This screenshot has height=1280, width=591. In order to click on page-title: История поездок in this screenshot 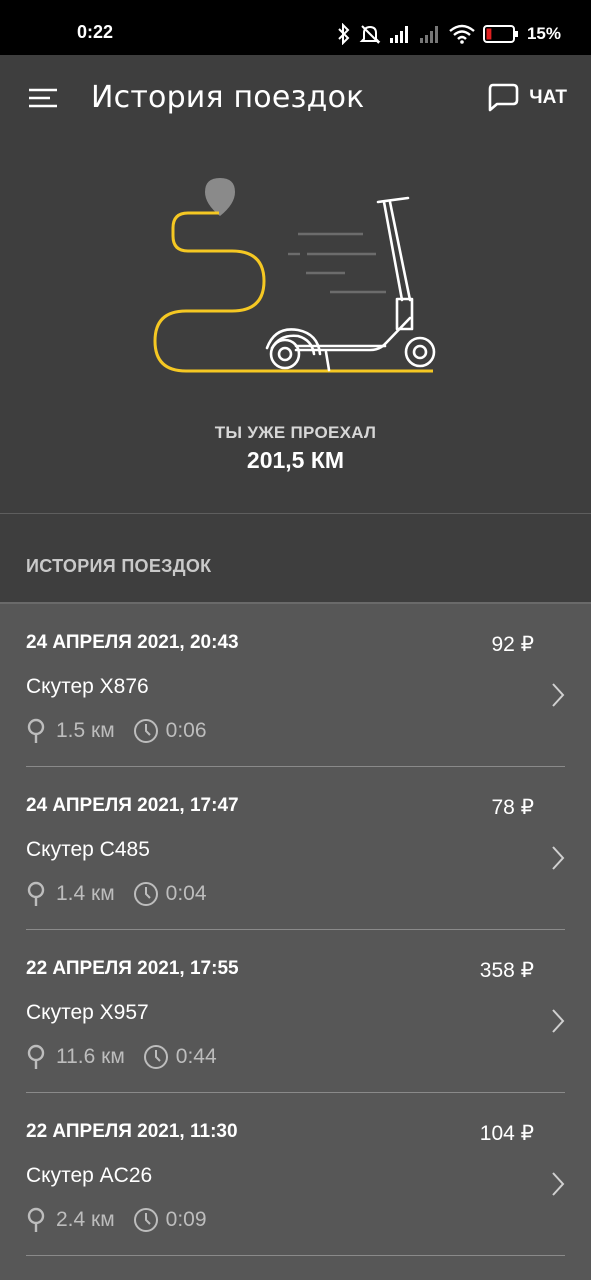, I will do `click(228, 97)`.